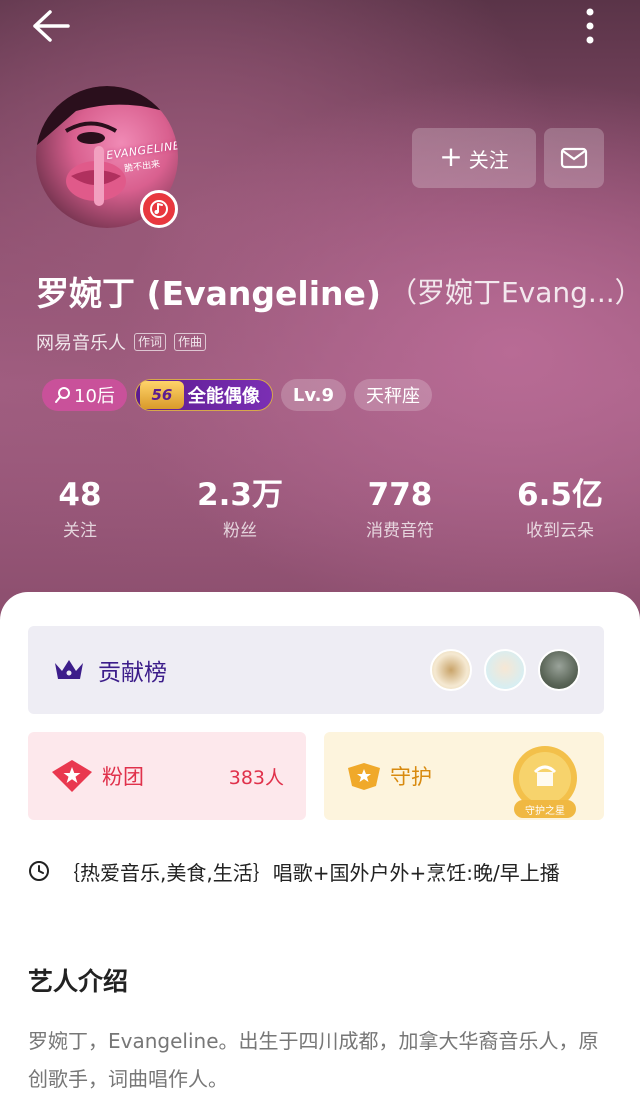 The height and width of the screenshot is (1098, 640). What do you see at coordinates (560, 531) in the screenshot?
I see `stat-label: 收到云朵` at bounding box center [560, 531].